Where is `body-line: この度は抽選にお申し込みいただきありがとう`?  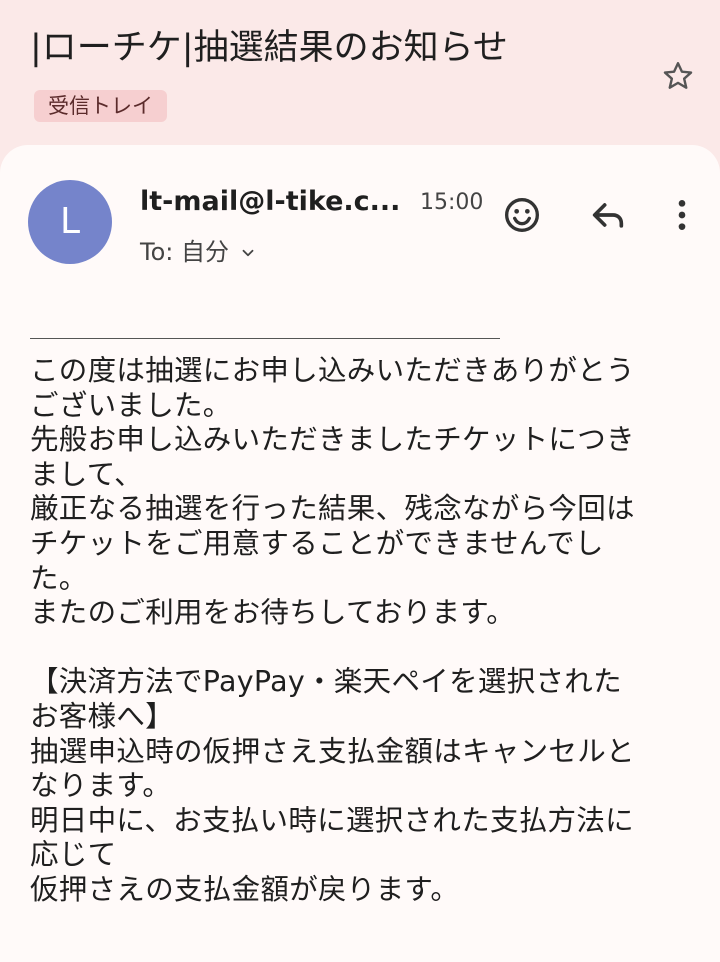 body-line: この度は抽選にお申し込みいただきありがとう is located at coordinates (332, 370).